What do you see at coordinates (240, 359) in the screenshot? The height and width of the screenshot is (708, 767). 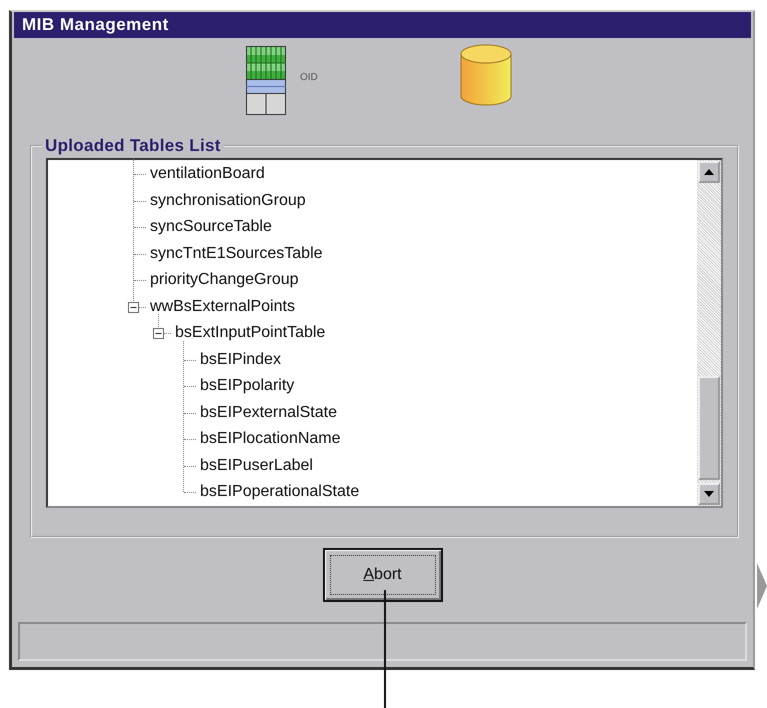 I see `tree-item: bsEIPindex` at bounding box center [240, 359].